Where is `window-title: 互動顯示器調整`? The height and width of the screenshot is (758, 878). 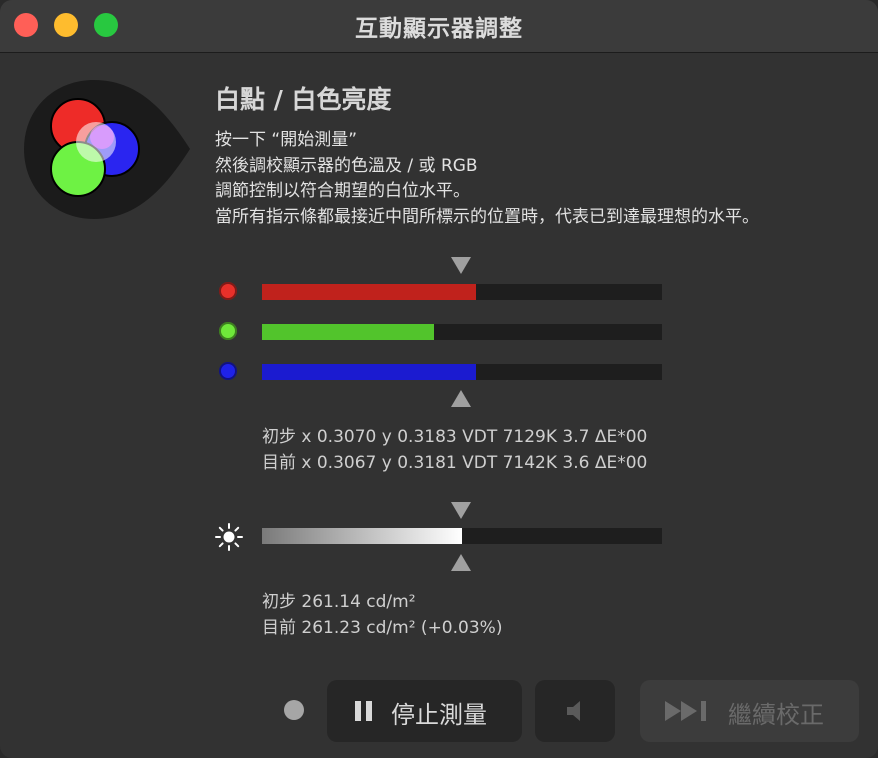
window-title: 互動顯示器調整 is located at coordinates (439, 29).